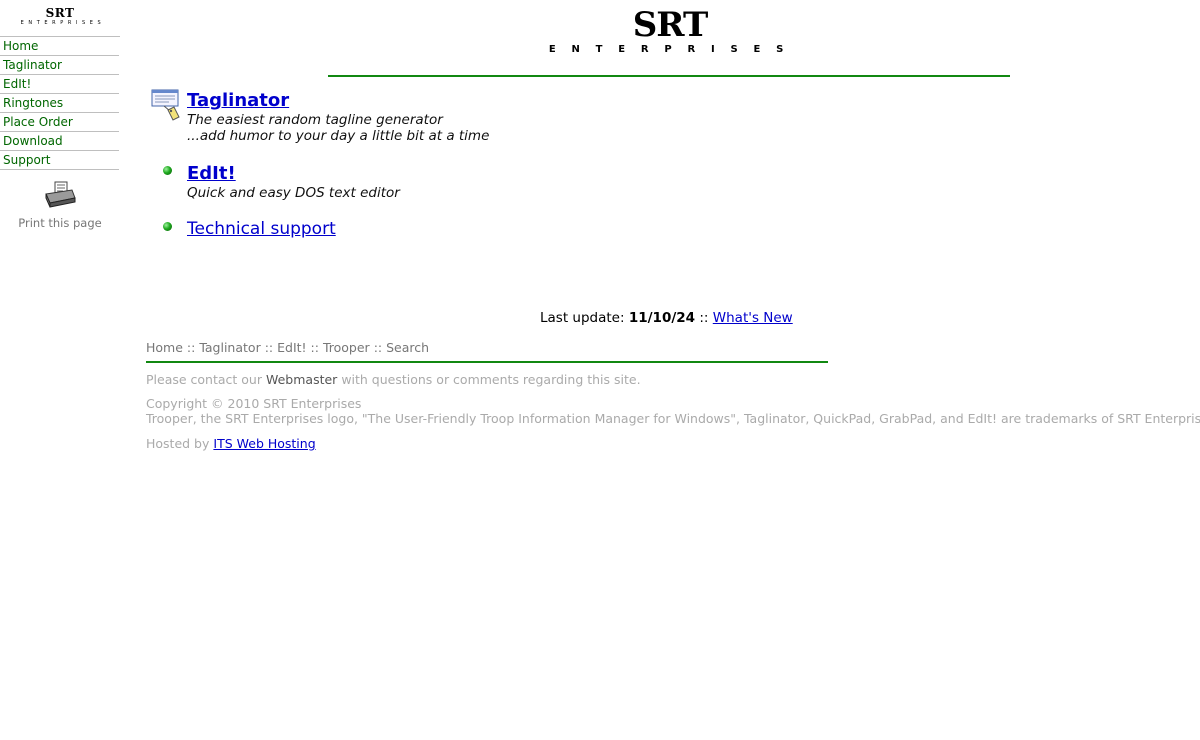 This screenshot has width=1200, height=740. What do you see at coordinates (407, 347) in the screenshot?
I see `footer-nav-search: Search` at bounding box center [407, 347].